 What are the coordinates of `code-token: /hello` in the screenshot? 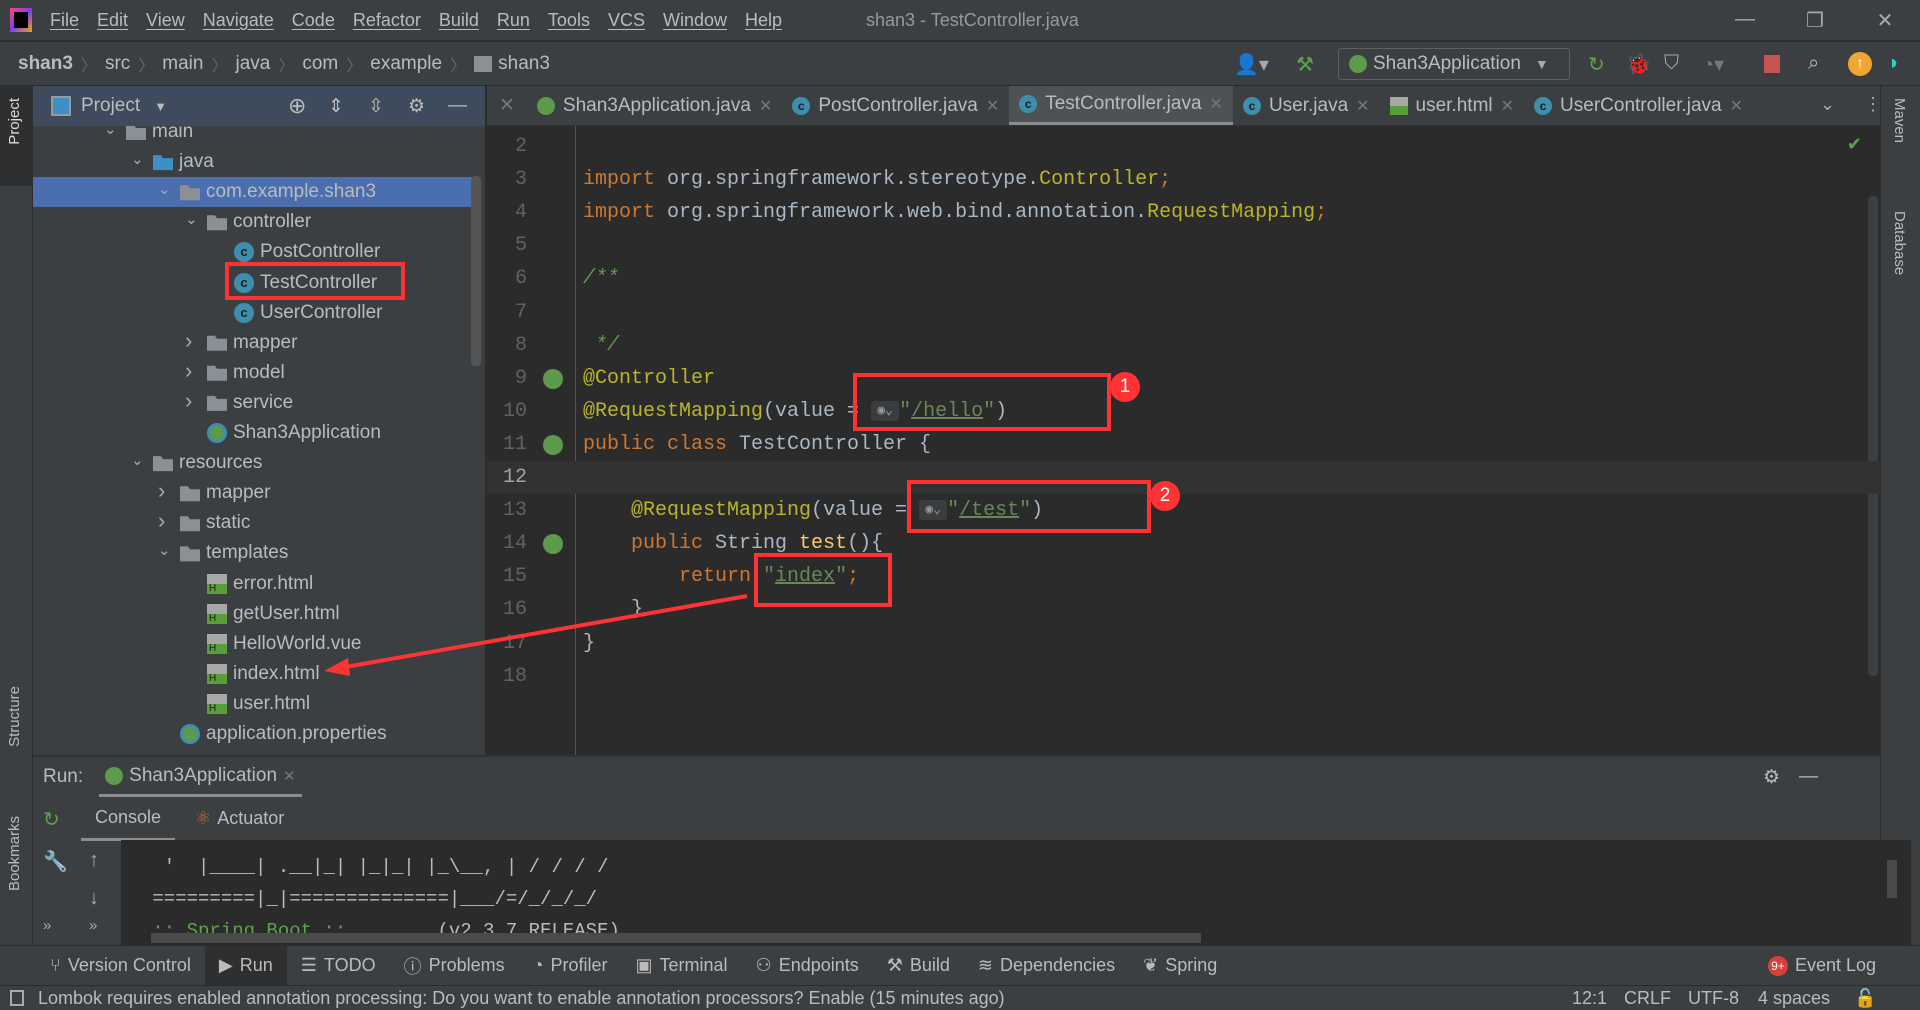 It's located at (947, 411).